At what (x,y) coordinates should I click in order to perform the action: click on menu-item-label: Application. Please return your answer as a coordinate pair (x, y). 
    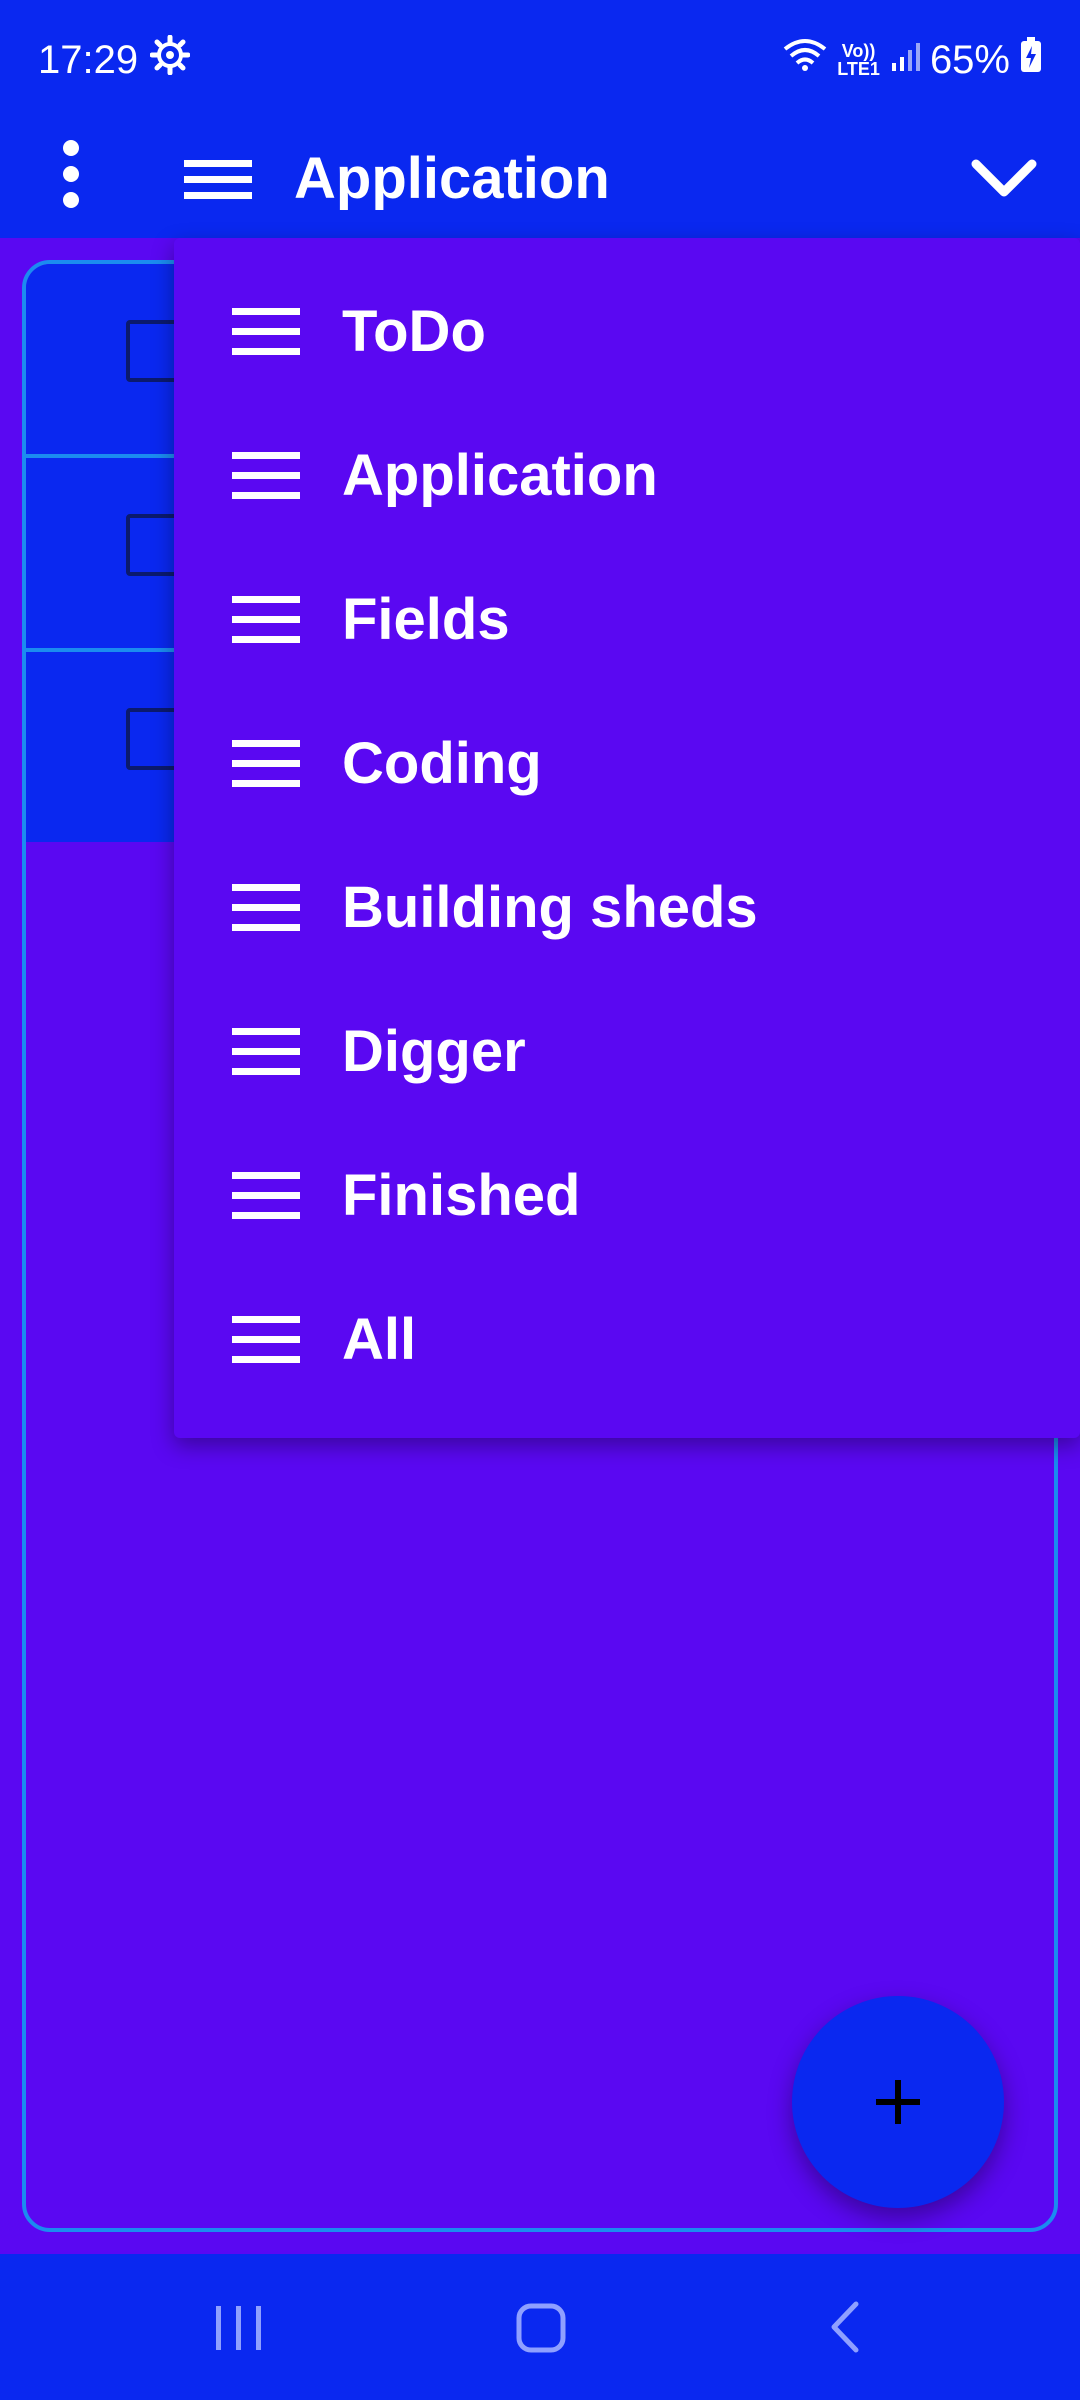
    Looking at the image, I should click on (500, 475).